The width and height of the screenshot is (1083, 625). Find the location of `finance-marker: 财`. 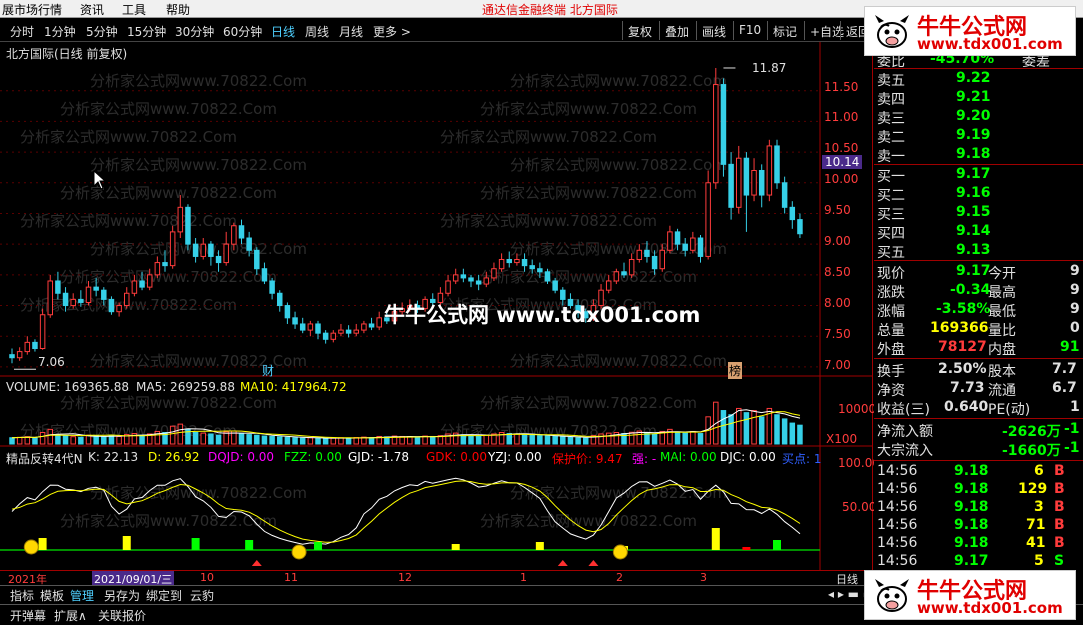

finance-marker: 财 is located at coordinates (268, 370).